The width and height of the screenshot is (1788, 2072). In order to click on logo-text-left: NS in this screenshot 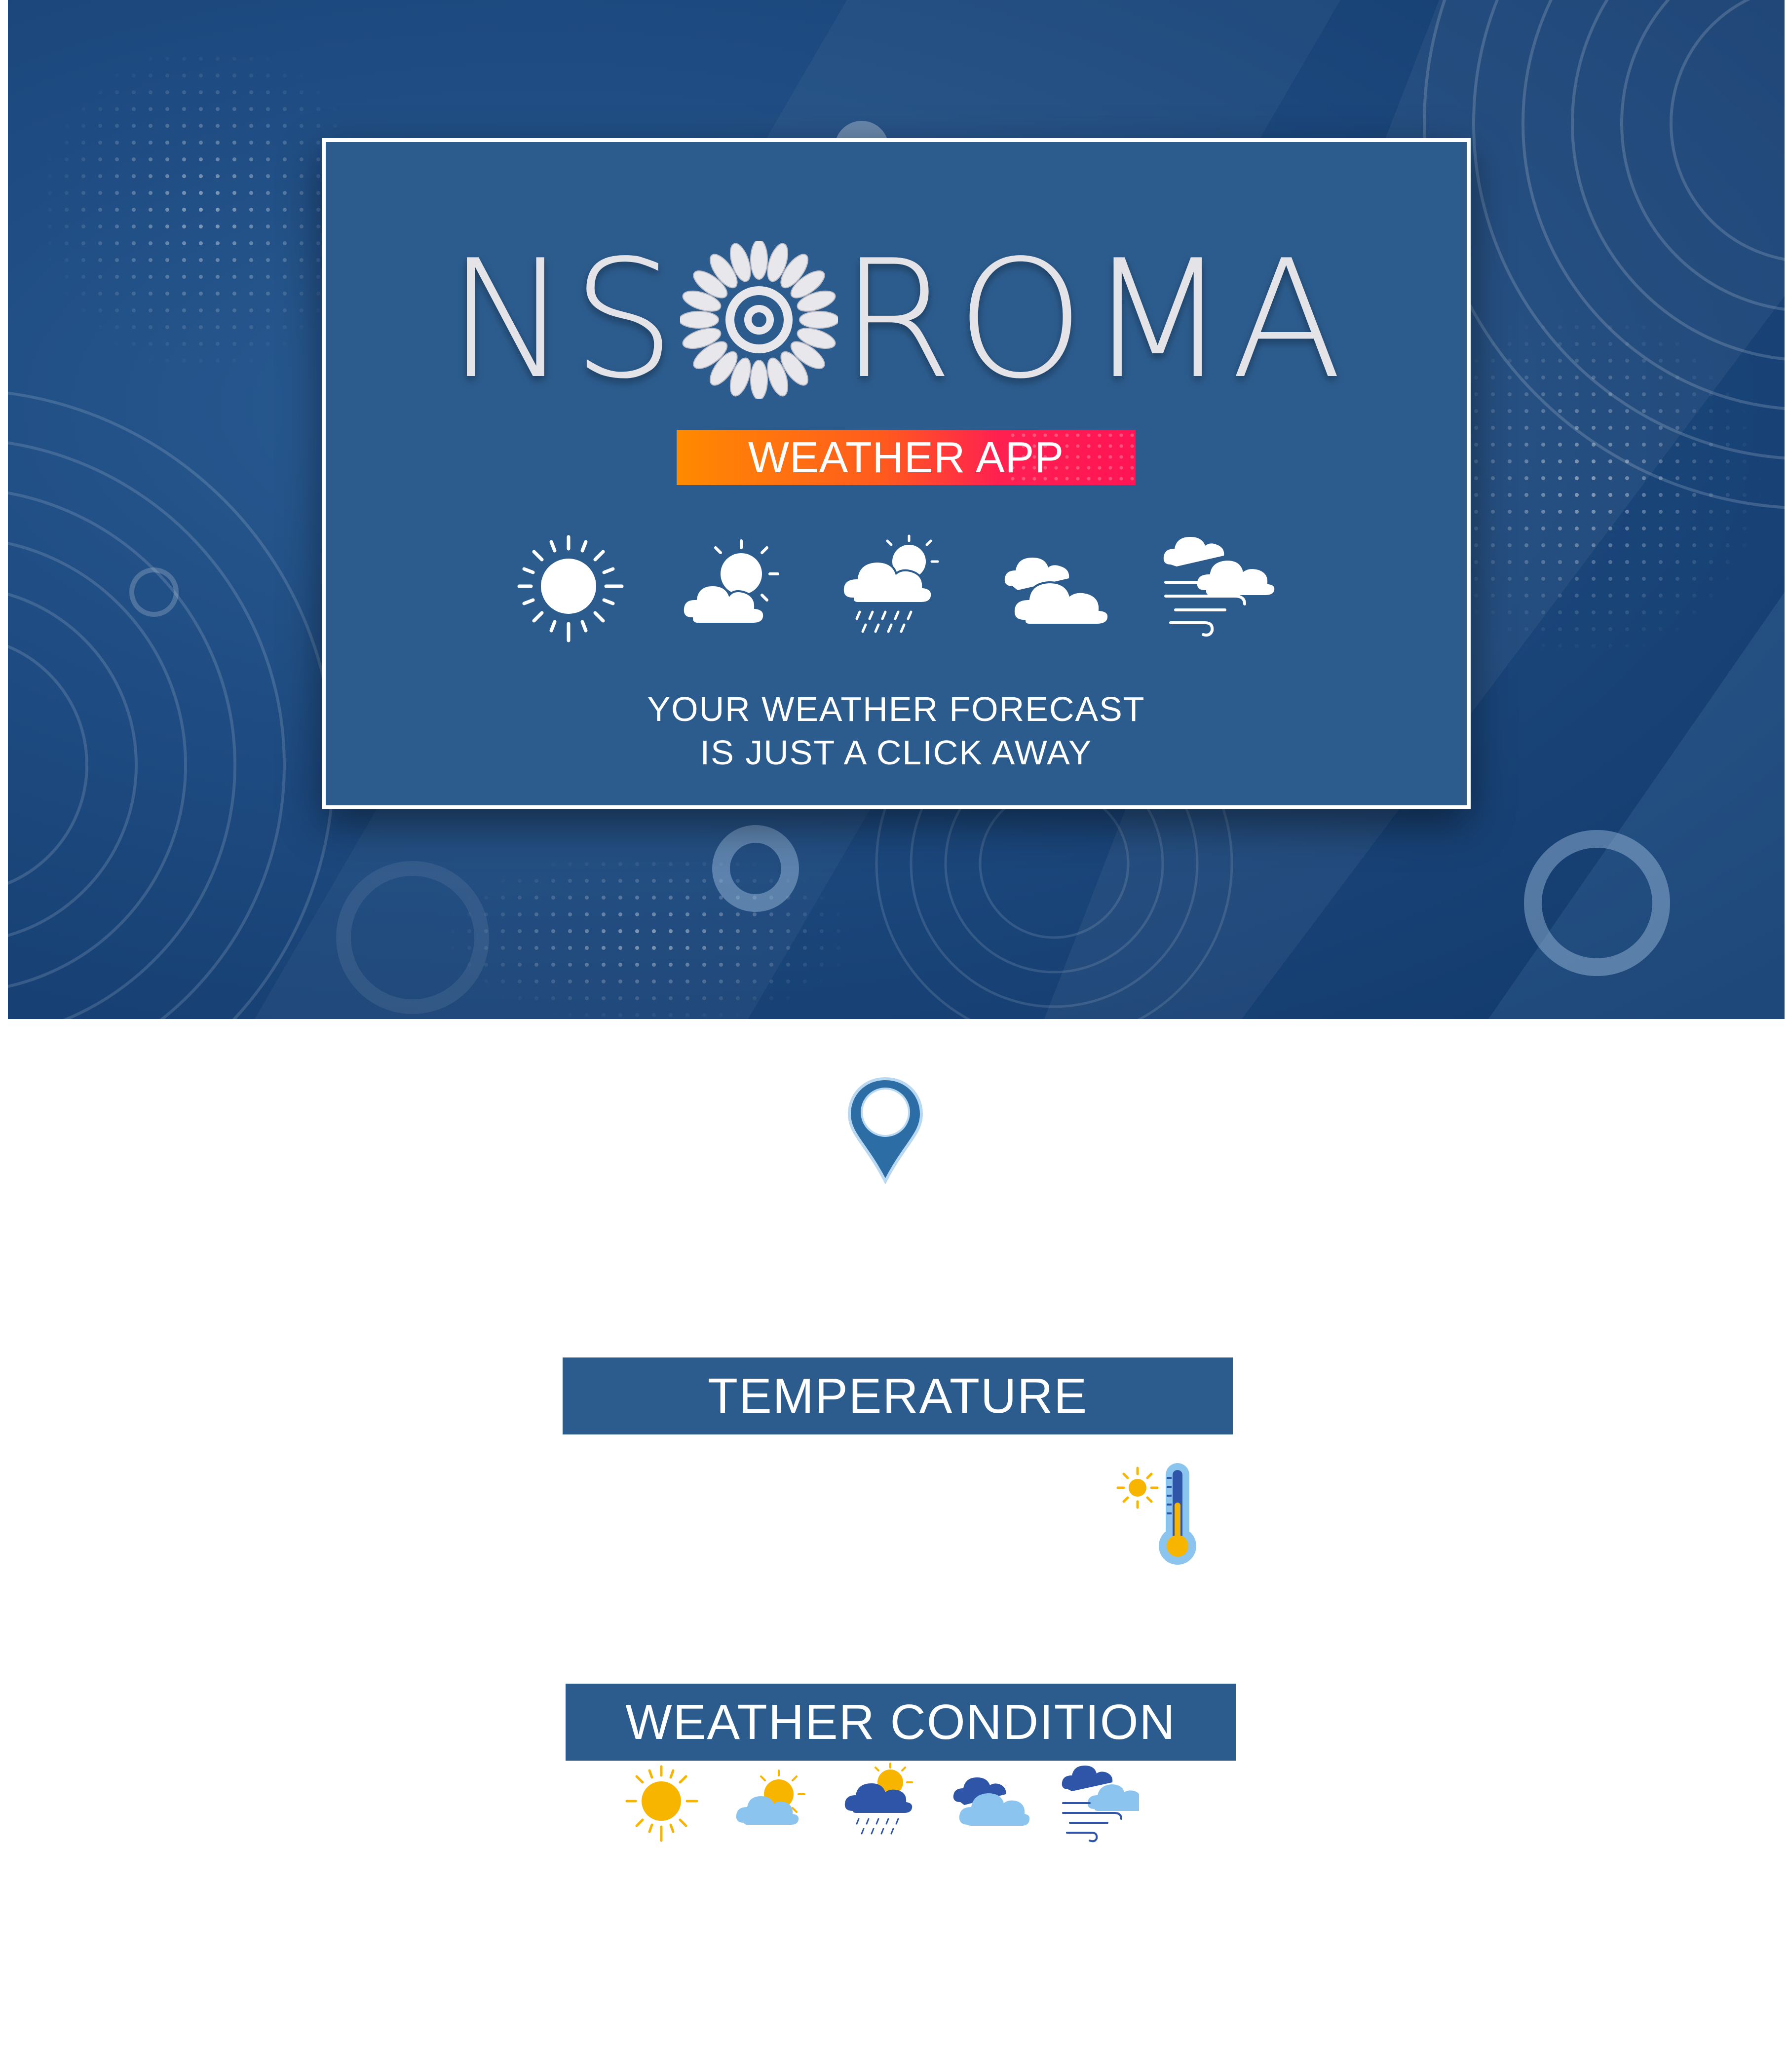, I will do `click(563, 319)`.